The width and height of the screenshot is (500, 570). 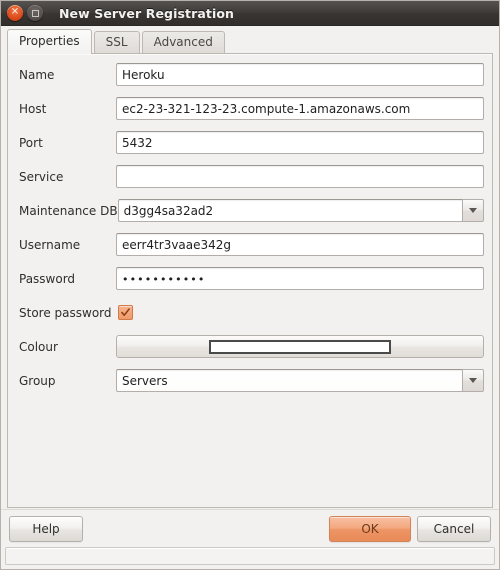 I want to click on tab-ssl: SSL, so click(x=116, y=42).